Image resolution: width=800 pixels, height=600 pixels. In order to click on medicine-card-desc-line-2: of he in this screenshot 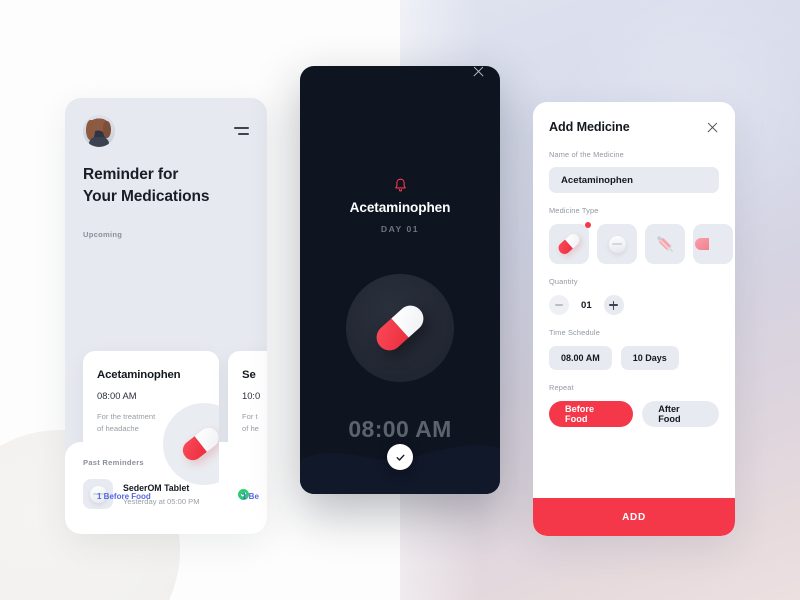, I will do `click(250, 429)`.